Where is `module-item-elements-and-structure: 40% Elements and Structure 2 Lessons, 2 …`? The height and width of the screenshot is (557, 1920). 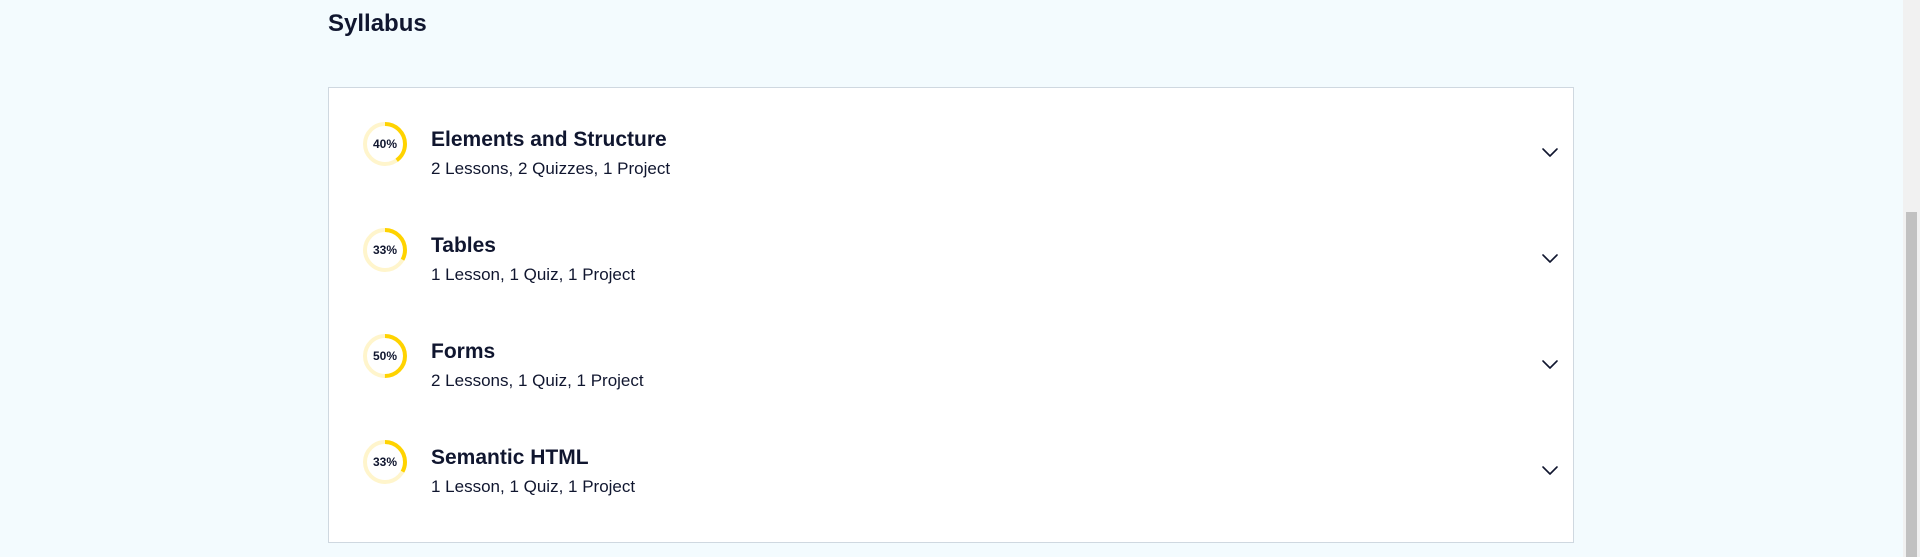 module-item-elements-and-structure: 40% Elements and Structure 2 Lessons, 2 … is located at coordinates (959, 160).